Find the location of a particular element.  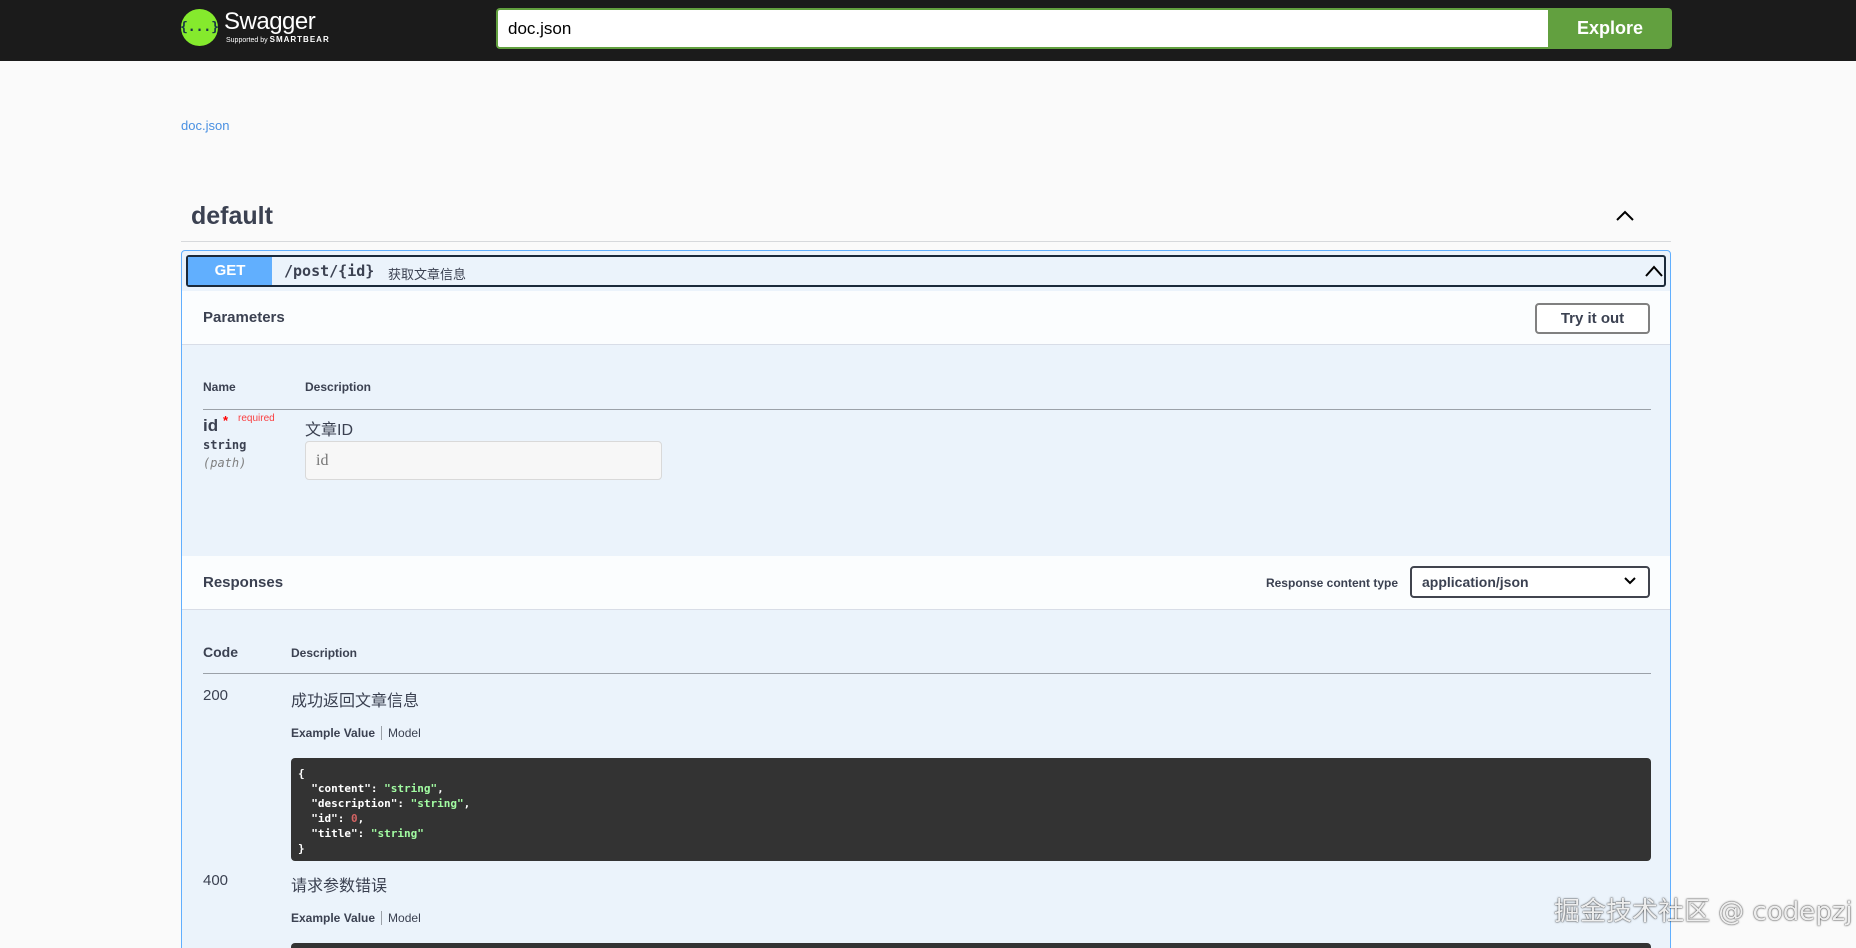

param-id-input is located at coordinates (483, 460).